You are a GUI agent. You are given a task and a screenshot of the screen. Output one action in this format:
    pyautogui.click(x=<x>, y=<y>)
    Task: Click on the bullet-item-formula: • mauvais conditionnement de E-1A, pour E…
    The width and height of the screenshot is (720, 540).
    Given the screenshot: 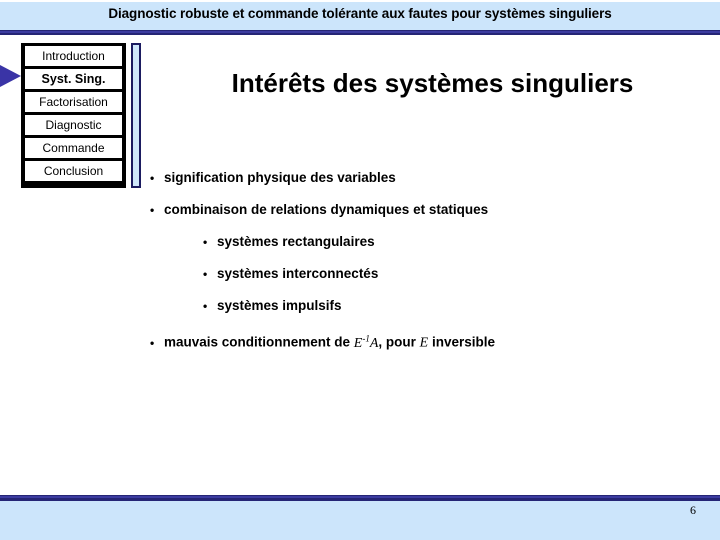 What is the action you would take?
    pyautogui.click(x=430, y=338)
    